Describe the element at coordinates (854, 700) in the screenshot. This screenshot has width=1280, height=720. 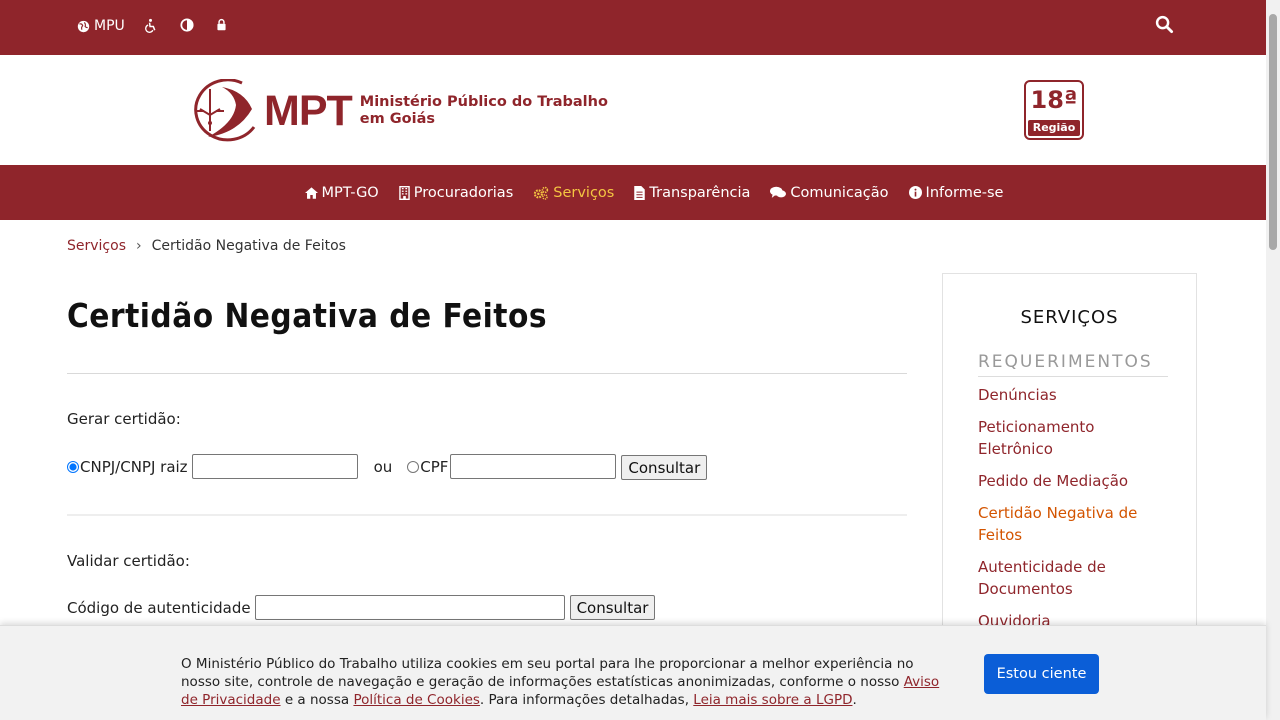
I see `cookie-text-4: .` at that location.